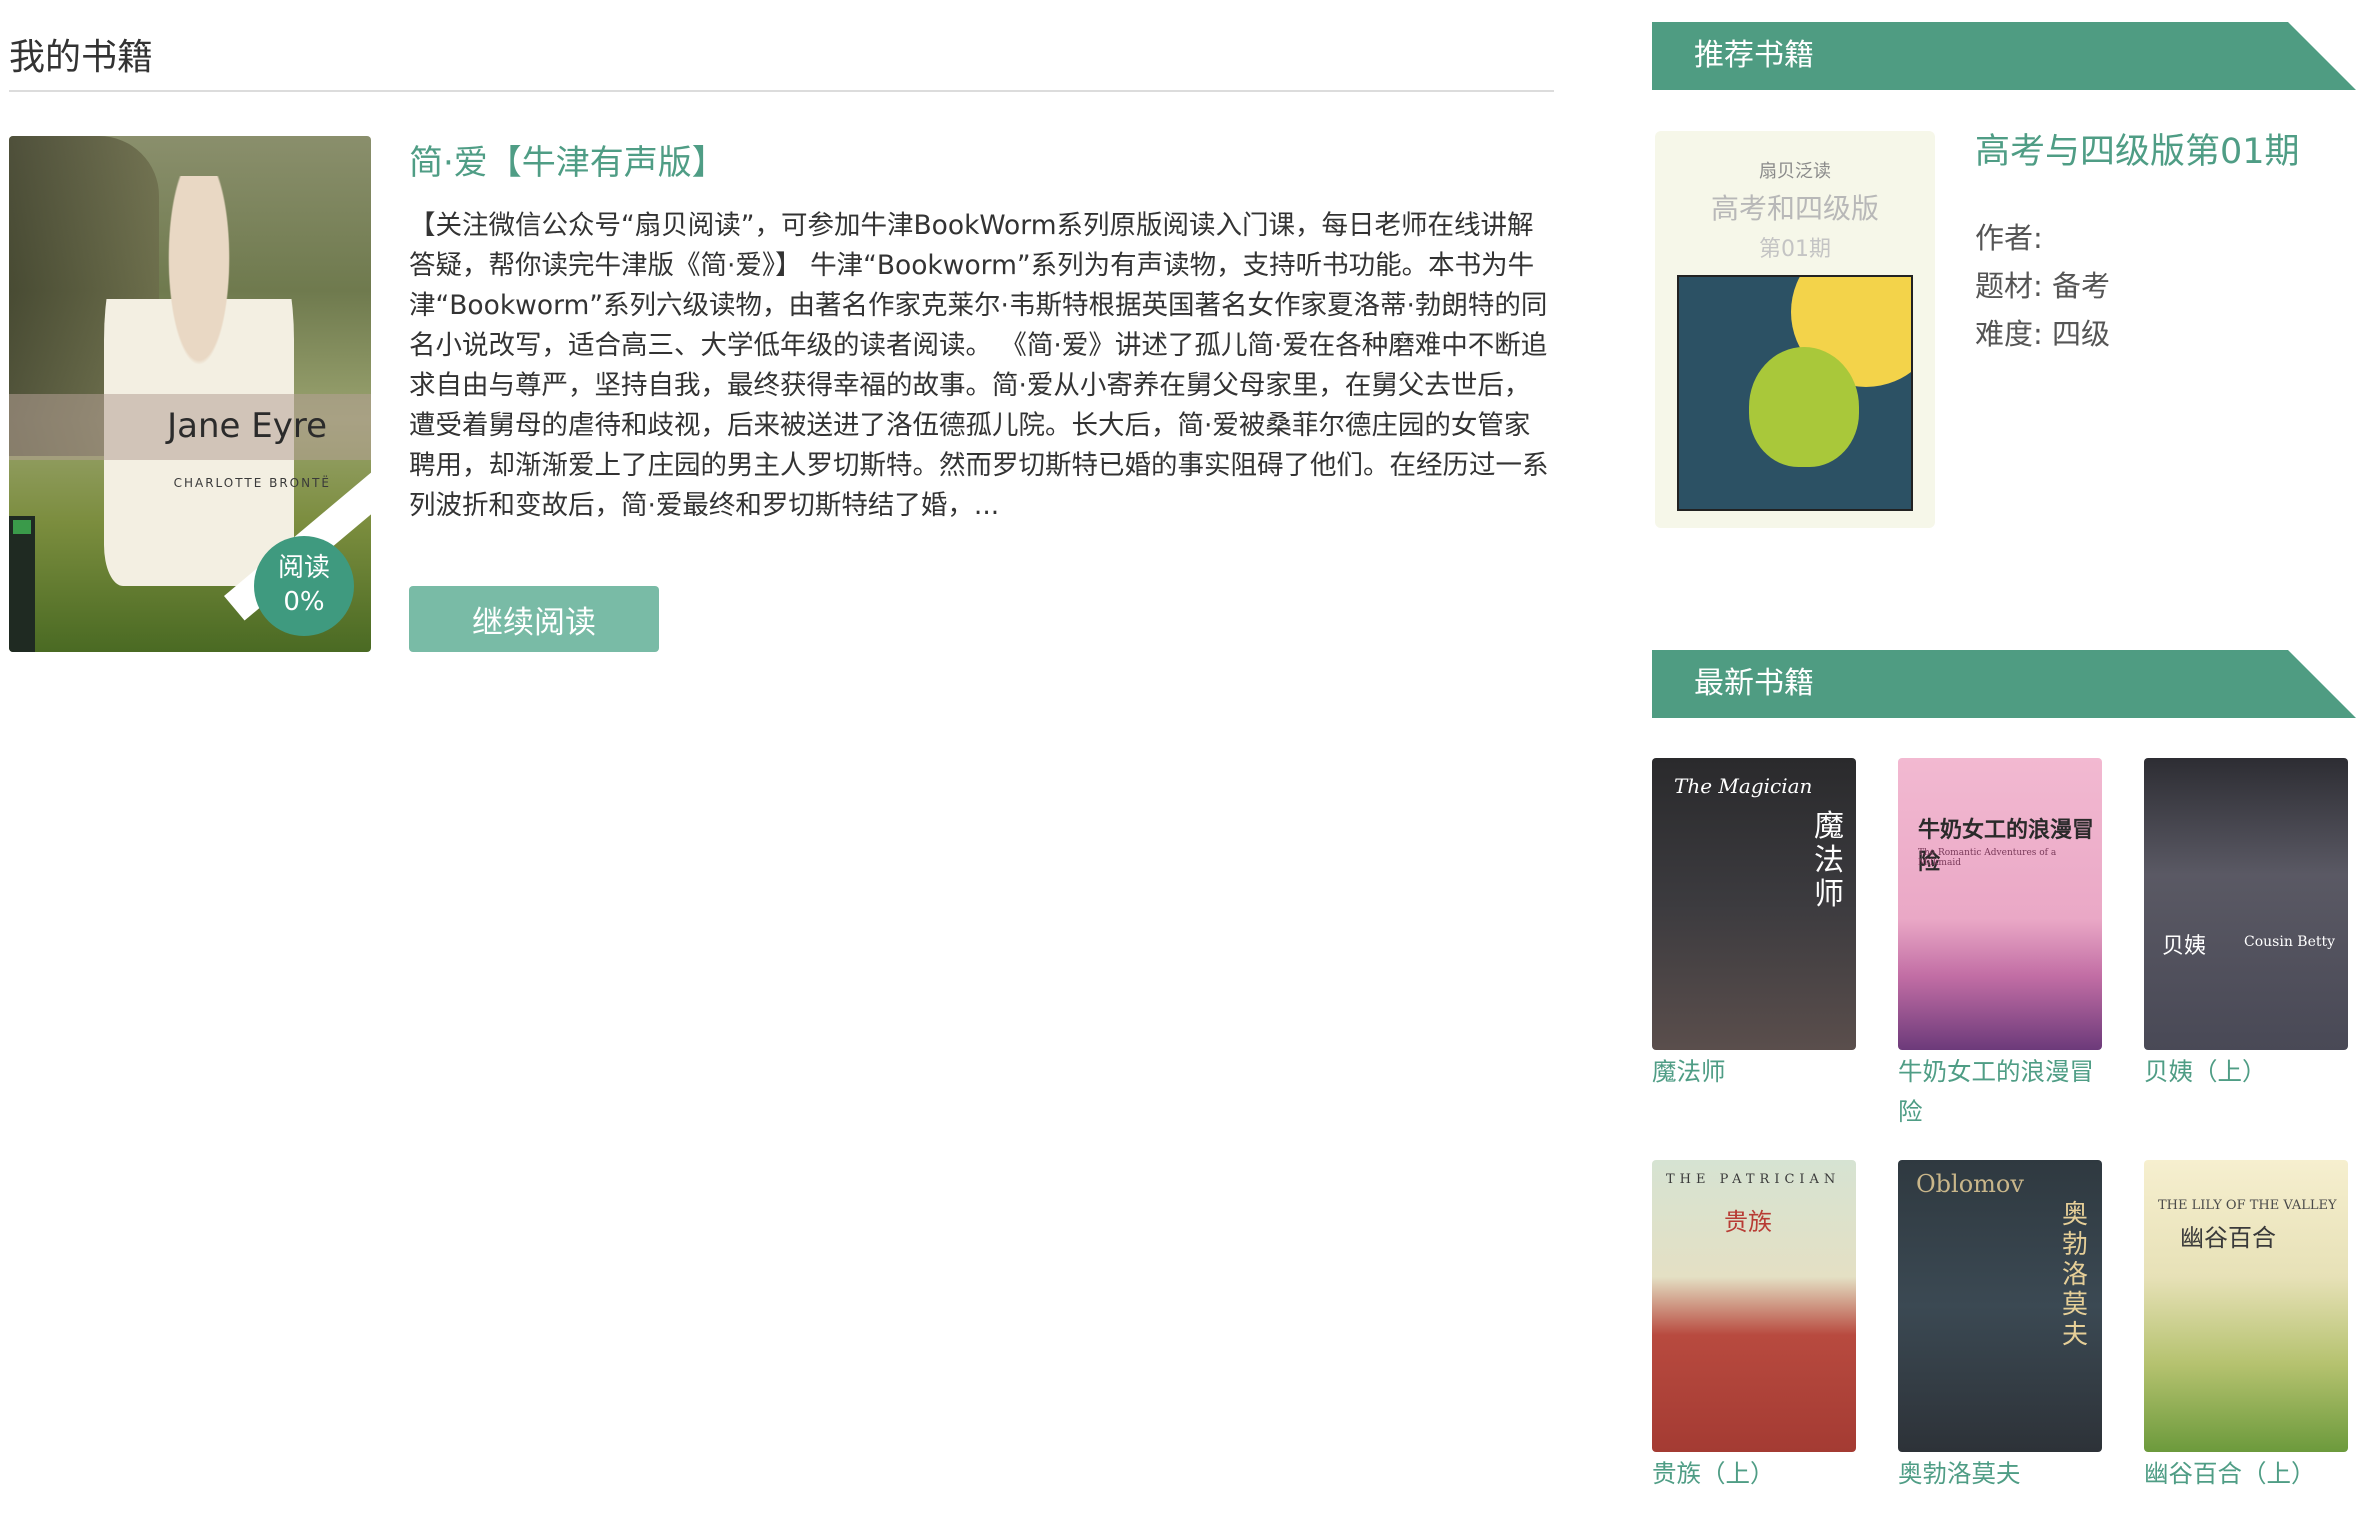 The width and height of the screenshot is (2364, 1520). Describe the element at coordinates (2081, 286) in the screenshot. I see `topic-value: 备考` at that location.